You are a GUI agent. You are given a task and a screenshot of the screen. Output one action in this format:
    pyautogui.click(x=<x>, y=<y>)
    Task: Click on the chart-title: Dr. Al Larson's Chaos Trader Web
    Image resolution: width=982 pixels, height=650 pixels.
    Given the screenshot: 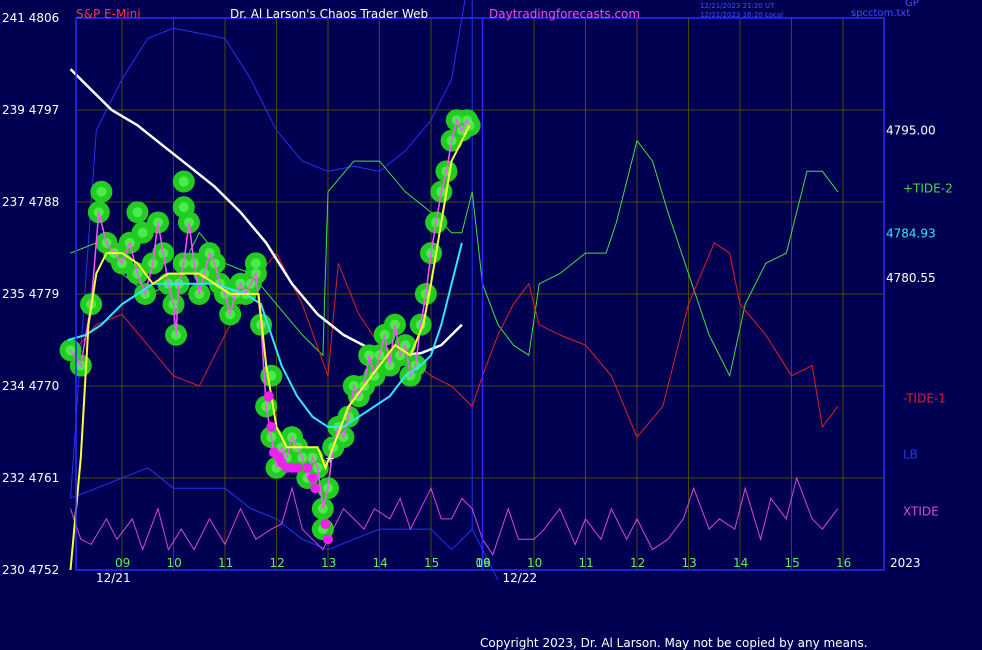 What is the action you would take?
    pyautogui.click(x=329, y=14)
    